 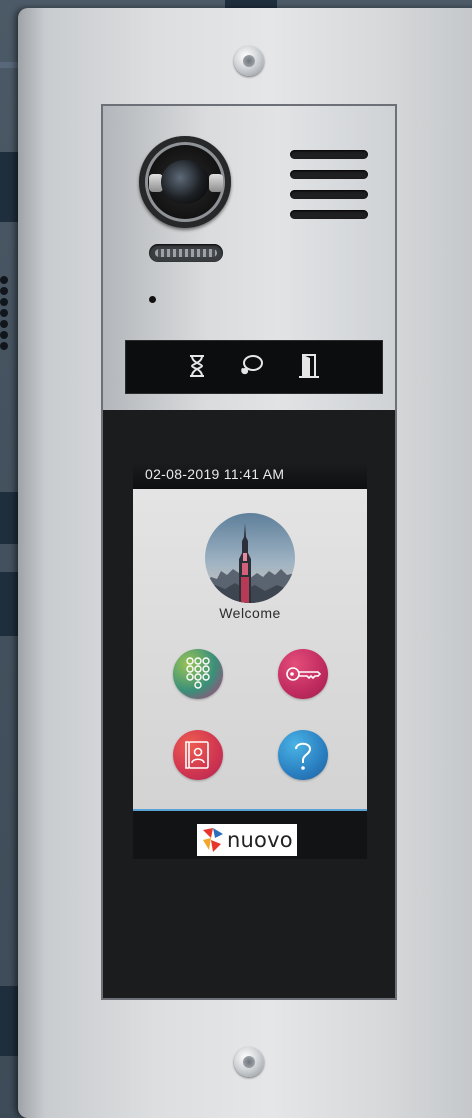 I want to click on sensor-pinhole, so click(x=152, y=299).